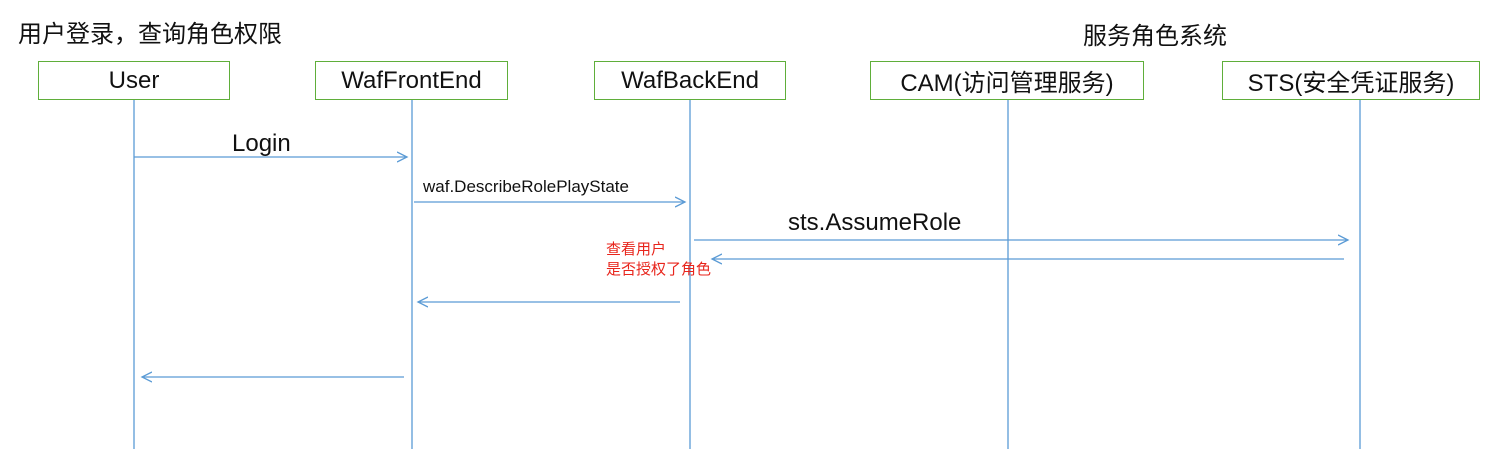 This screenshot has width=1500, height=449. What do you see at coordinates (134, 80) in the screenshot?
I see `actor-user: User` at bounding box center [134, 80].